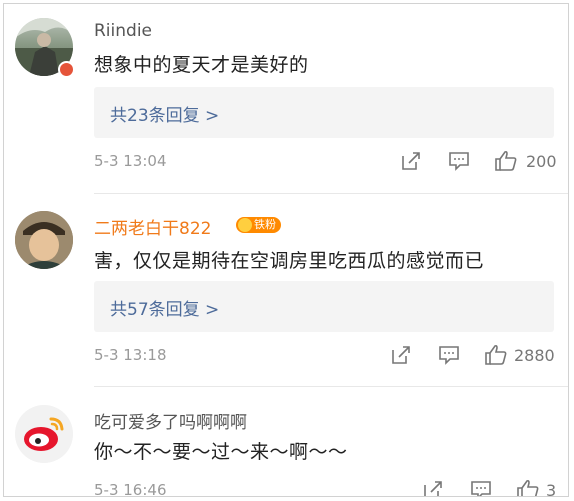 Image resolution: width=574 pixels, height=501 pixels. Describe the element at coordinates (265, 224) in the screenshot. I see `fan-badge-label: 铁粉` at that location.